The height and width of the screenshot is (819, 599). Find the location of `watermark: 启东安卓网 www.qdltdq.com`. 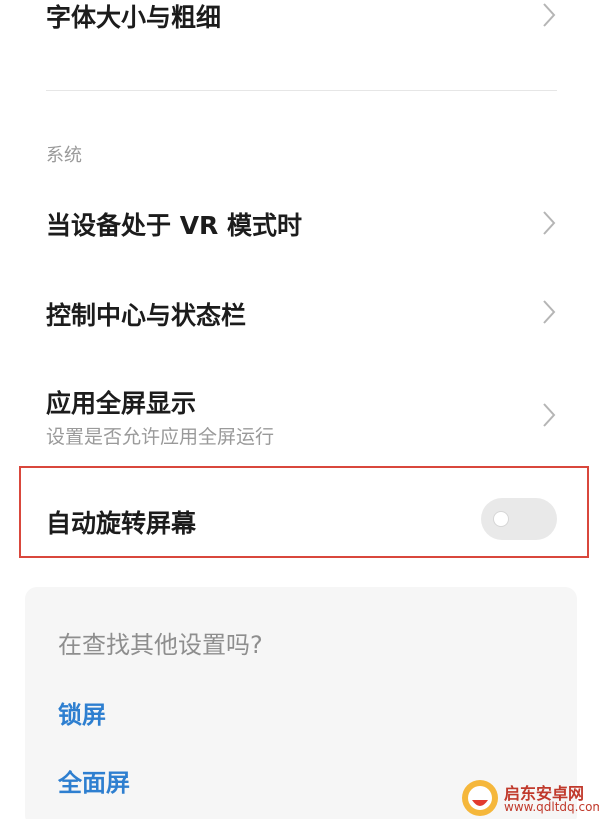

watermark: 启东安卓网 www.qdltdq.com is located at coordinates (528, 797).